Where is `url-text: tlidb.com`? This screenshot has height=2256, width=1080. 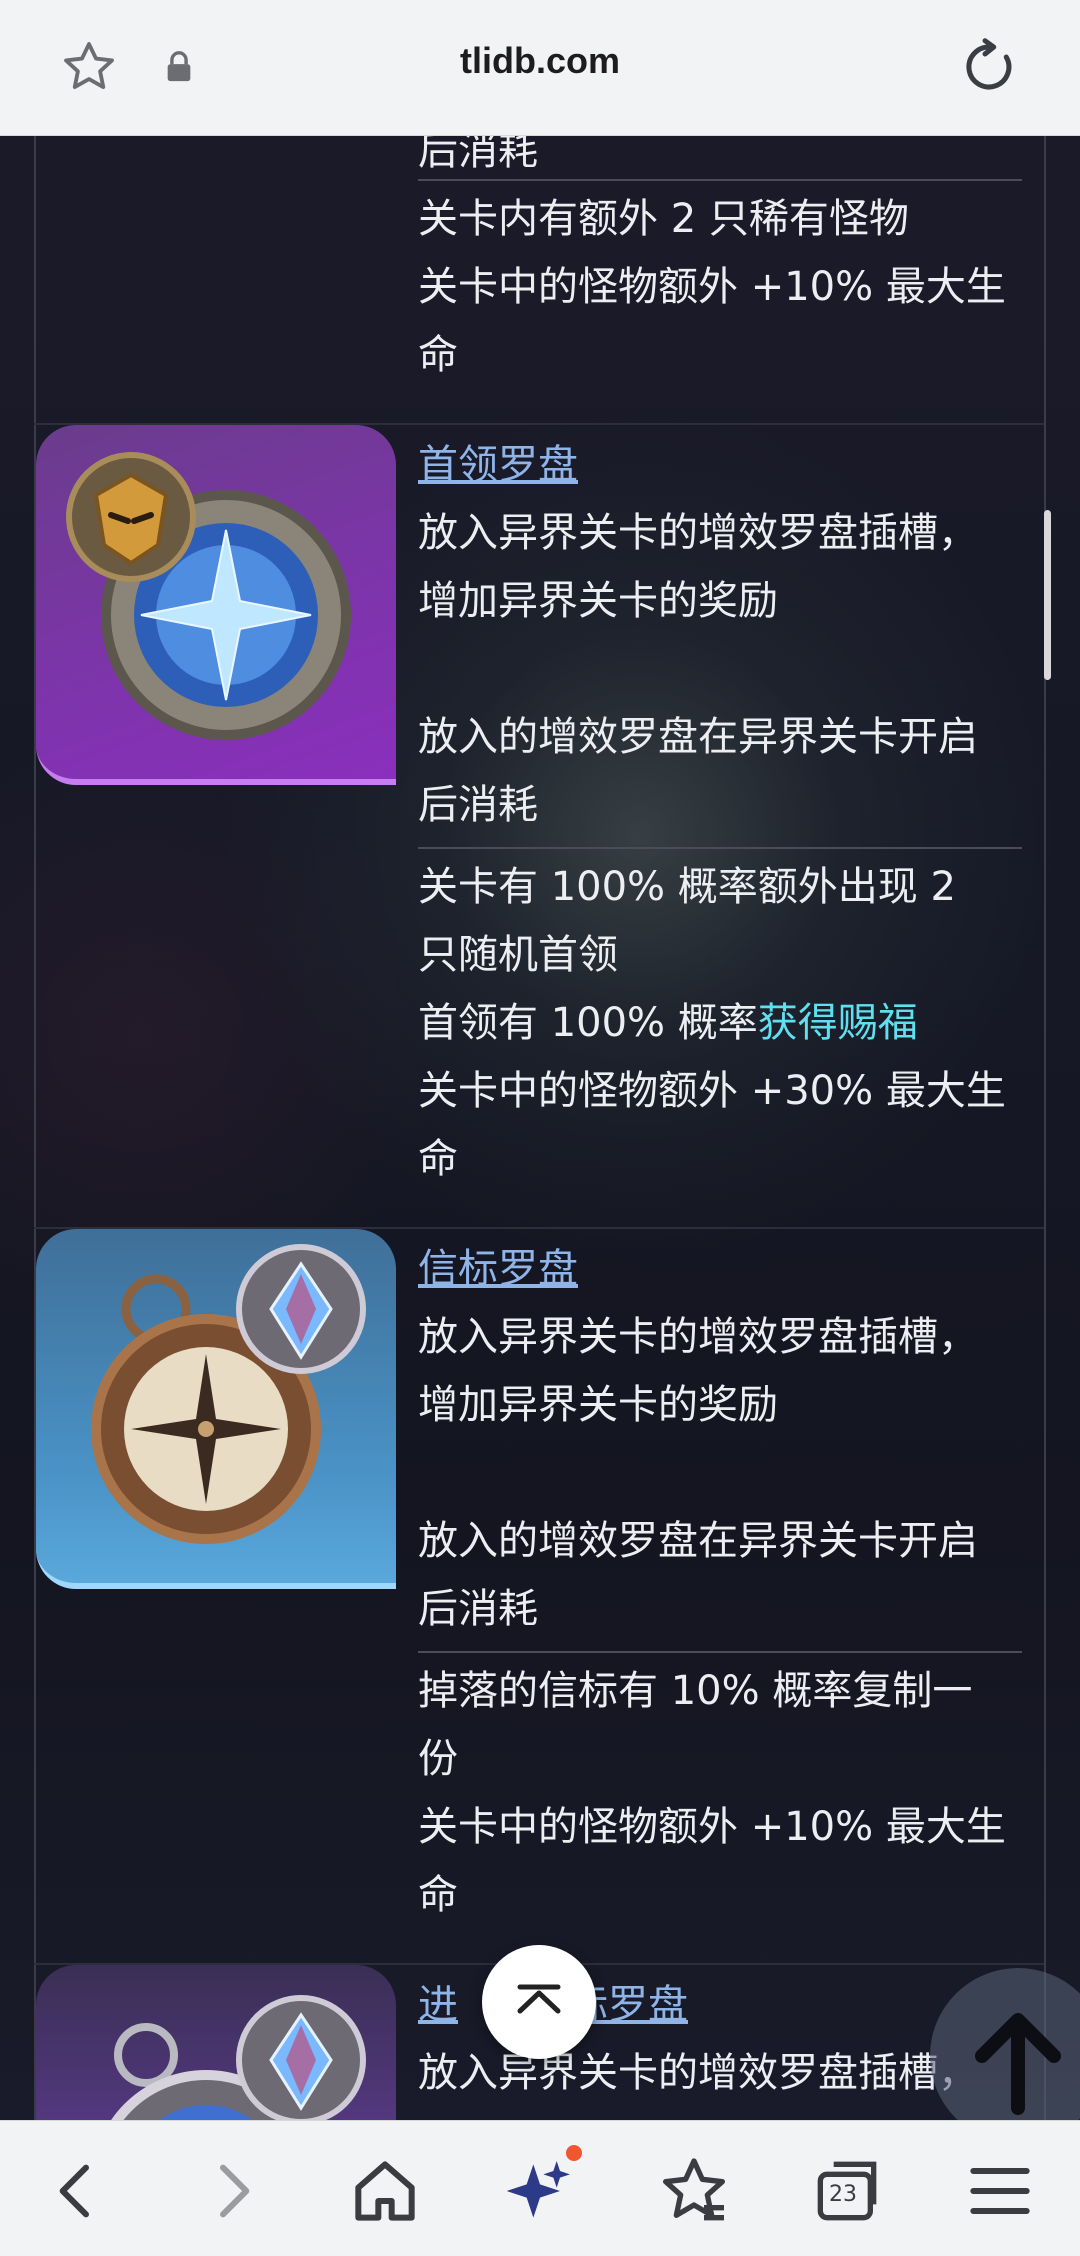
url-text: tlidb.com is located at coordinates (540, 61).